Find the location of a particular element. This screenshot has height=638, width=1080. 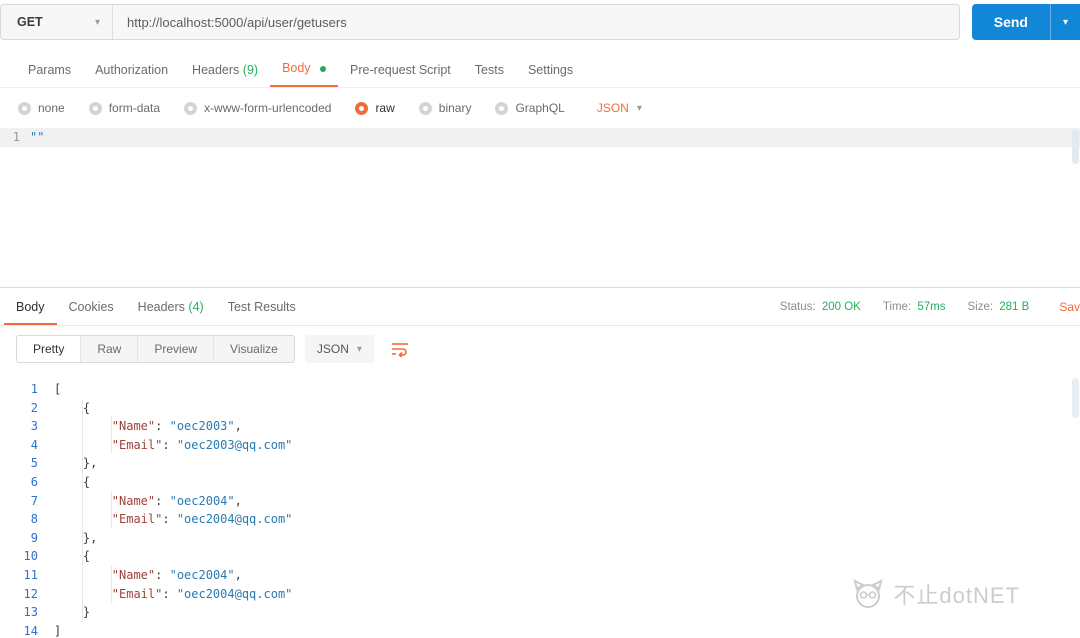

size-pair: Size: 281 B is located at coordinates (998, 307).